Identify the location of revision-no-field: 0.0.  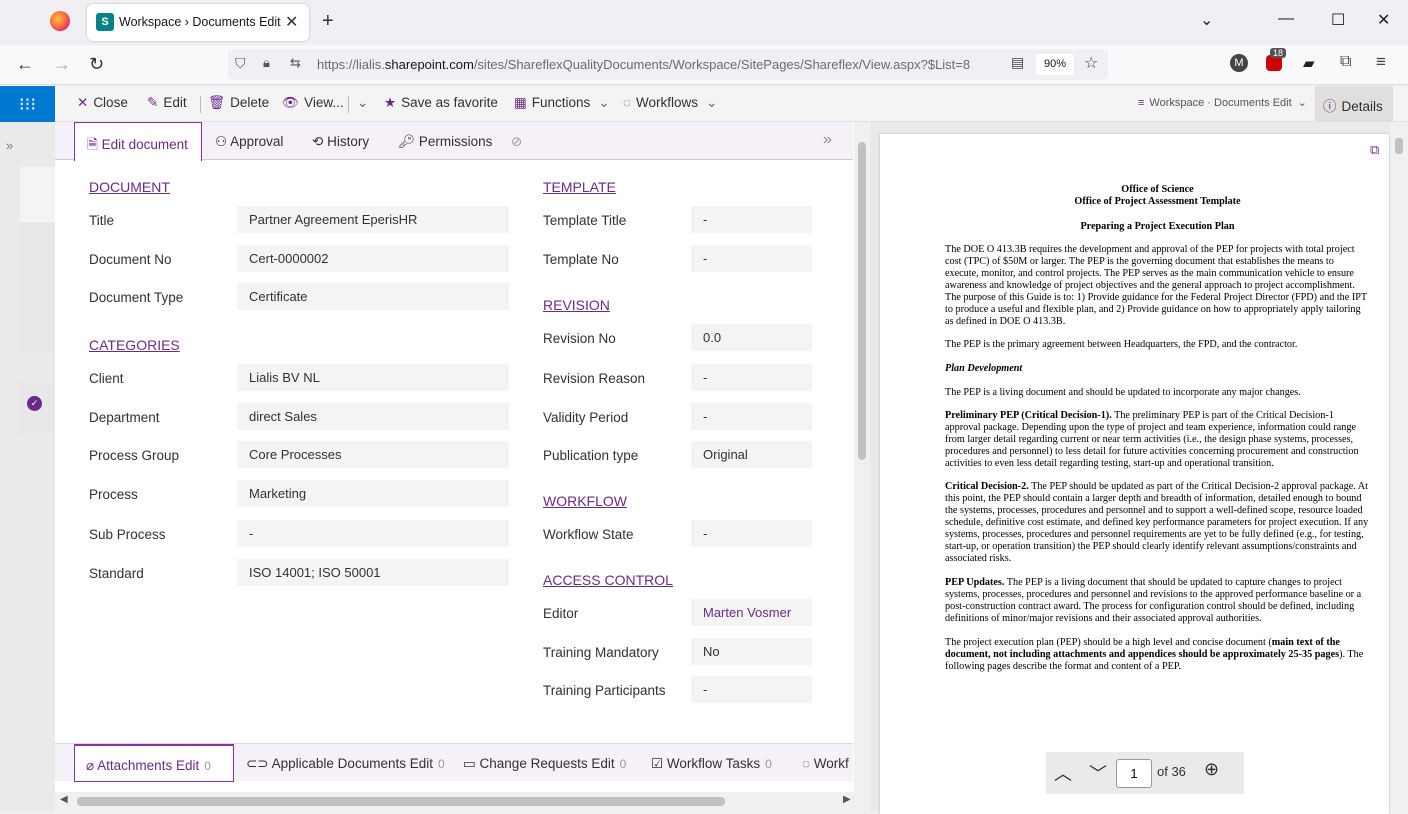
(751, 337).